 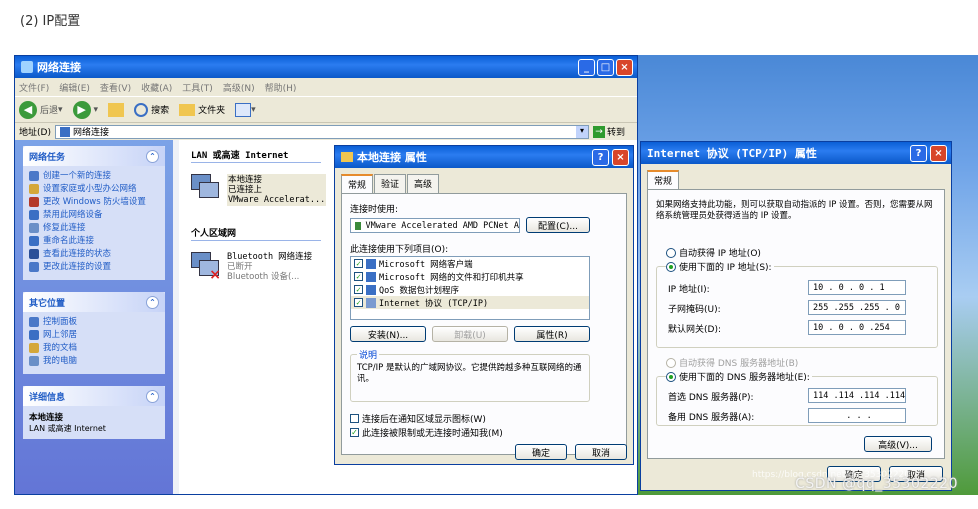 What do you see at coordinates (876, 484) in the screenshot?
I see `watermark: CSDN @qq_35302220` at bounding box center [876, 484].